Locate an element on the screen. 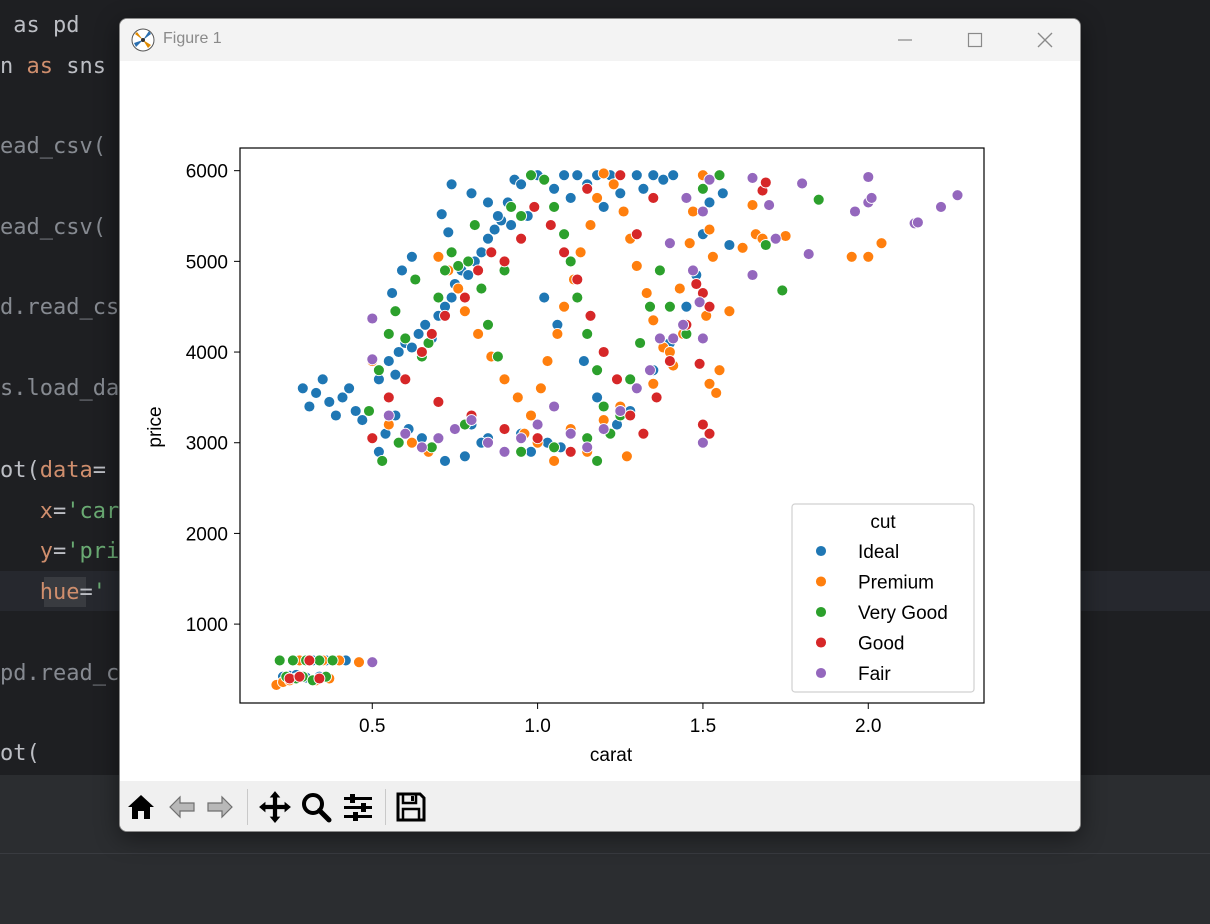 This screenshot has height=924, width=1210. maximize-button is located at coordinates (975, 40).